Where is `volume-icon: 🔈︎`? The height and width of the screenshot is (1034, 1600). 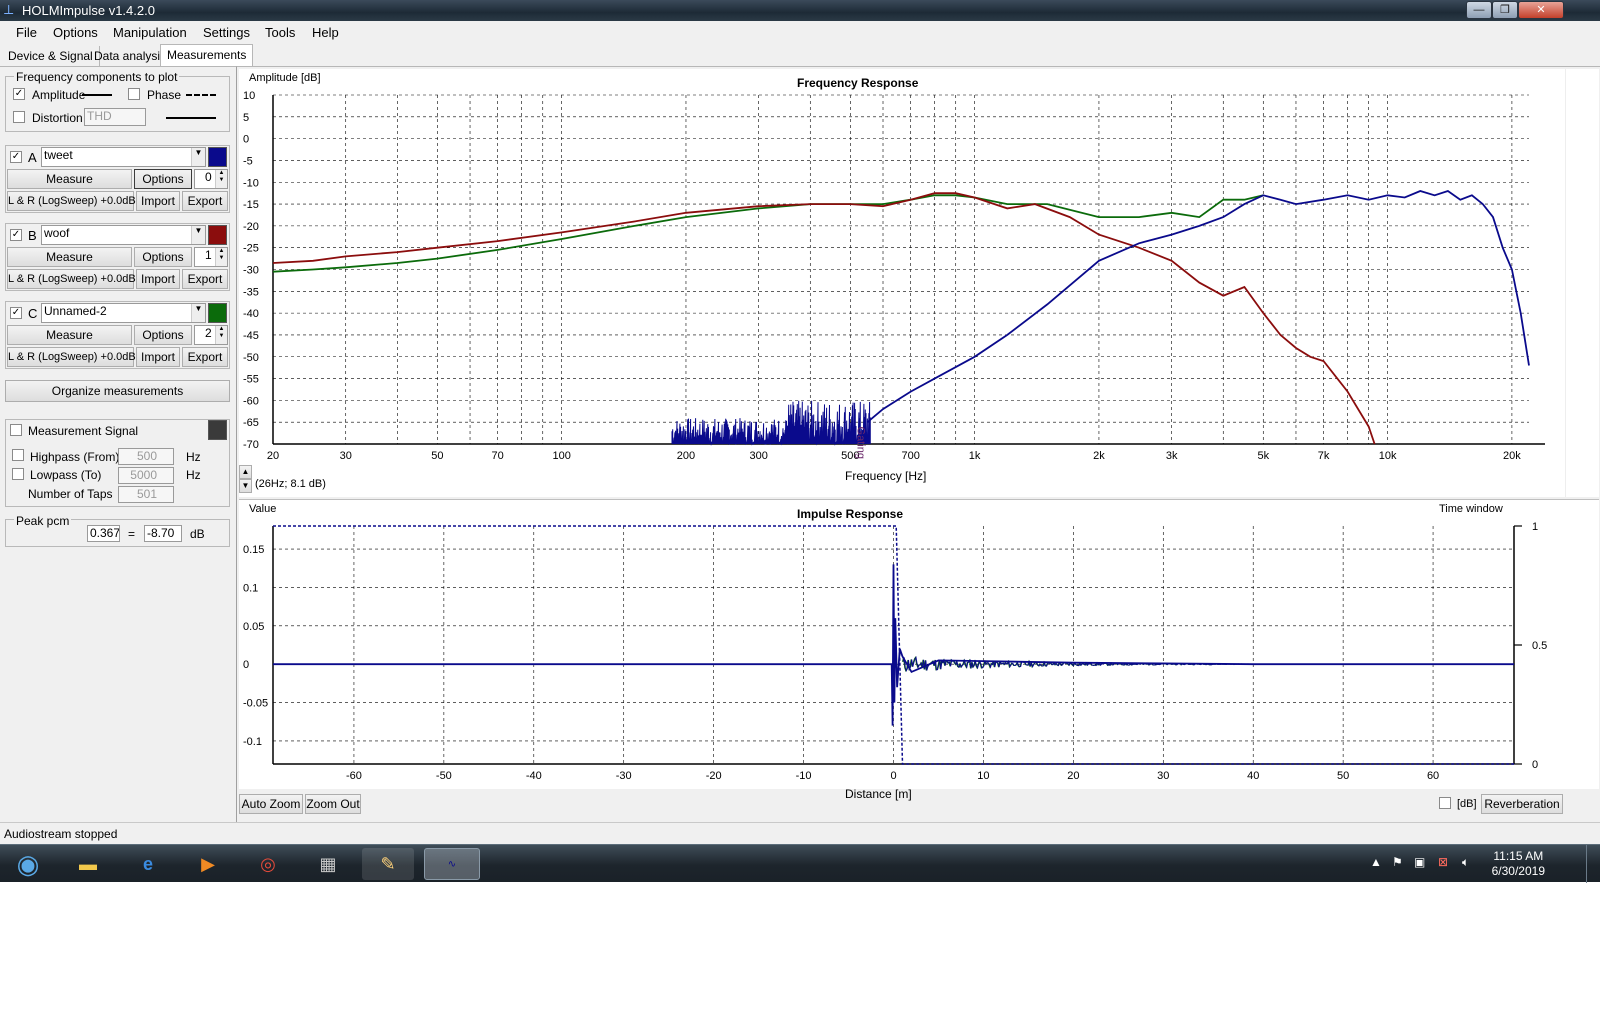
volume-icon: 🔈︎ is located at coordinates (1465, 862).